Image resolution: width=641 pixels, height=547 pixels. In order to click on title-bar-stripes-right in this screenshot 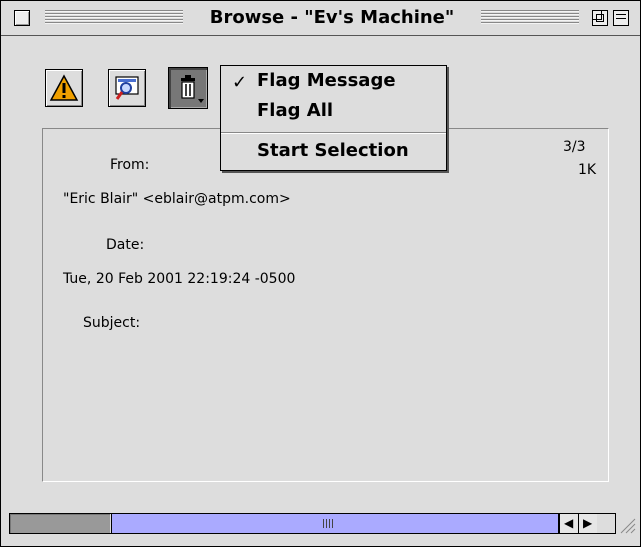, I will do `click(530, 17)`.